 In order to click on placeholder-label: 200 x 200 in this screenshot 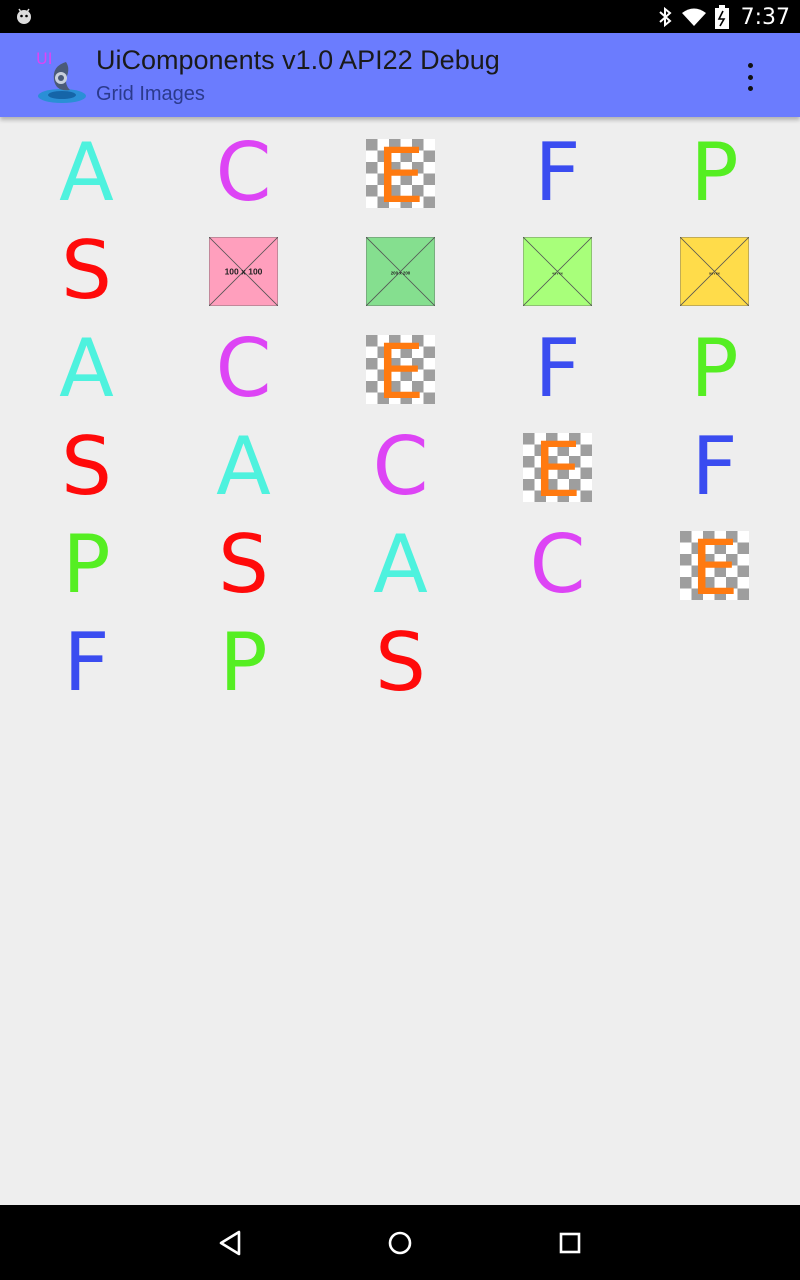, I will do `click(401, 272)`.